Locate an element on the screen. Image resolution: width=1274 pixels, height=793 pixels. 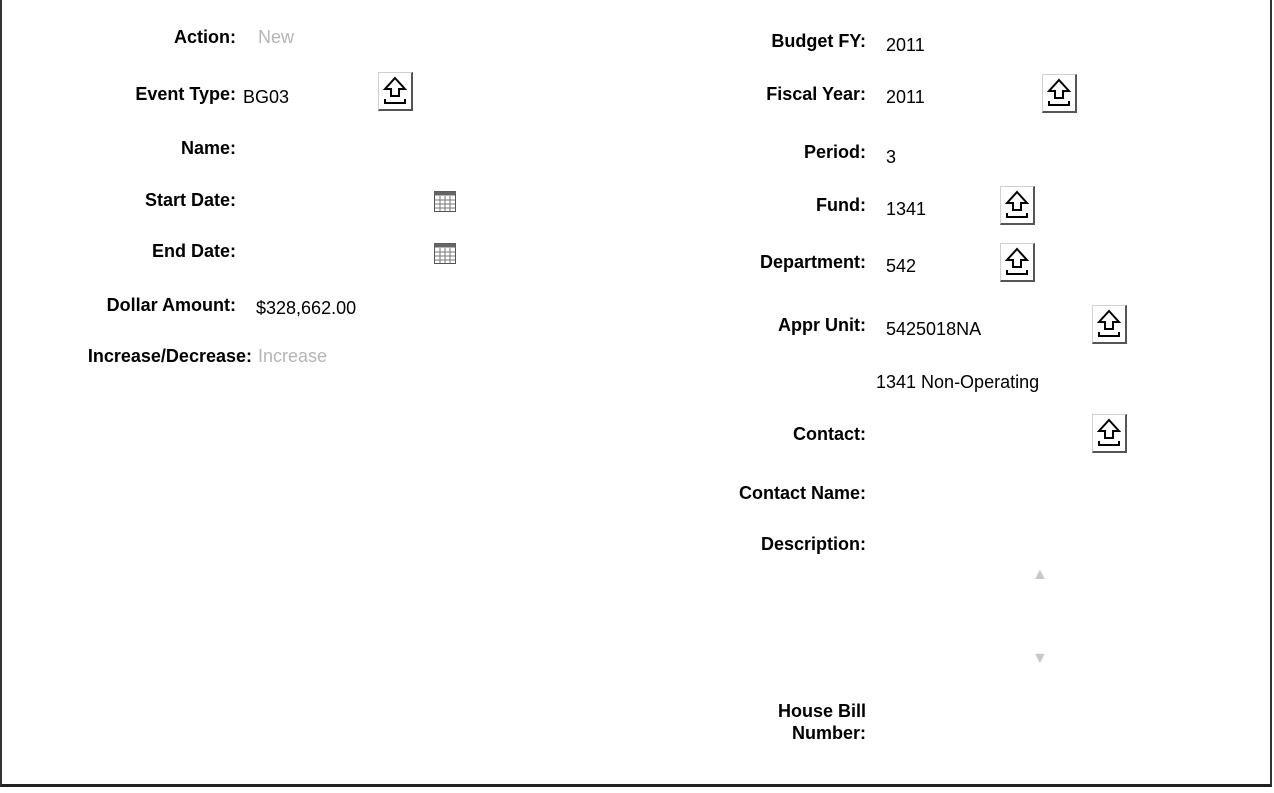
fund-value: 1341 is located at coordinates (906, 209).